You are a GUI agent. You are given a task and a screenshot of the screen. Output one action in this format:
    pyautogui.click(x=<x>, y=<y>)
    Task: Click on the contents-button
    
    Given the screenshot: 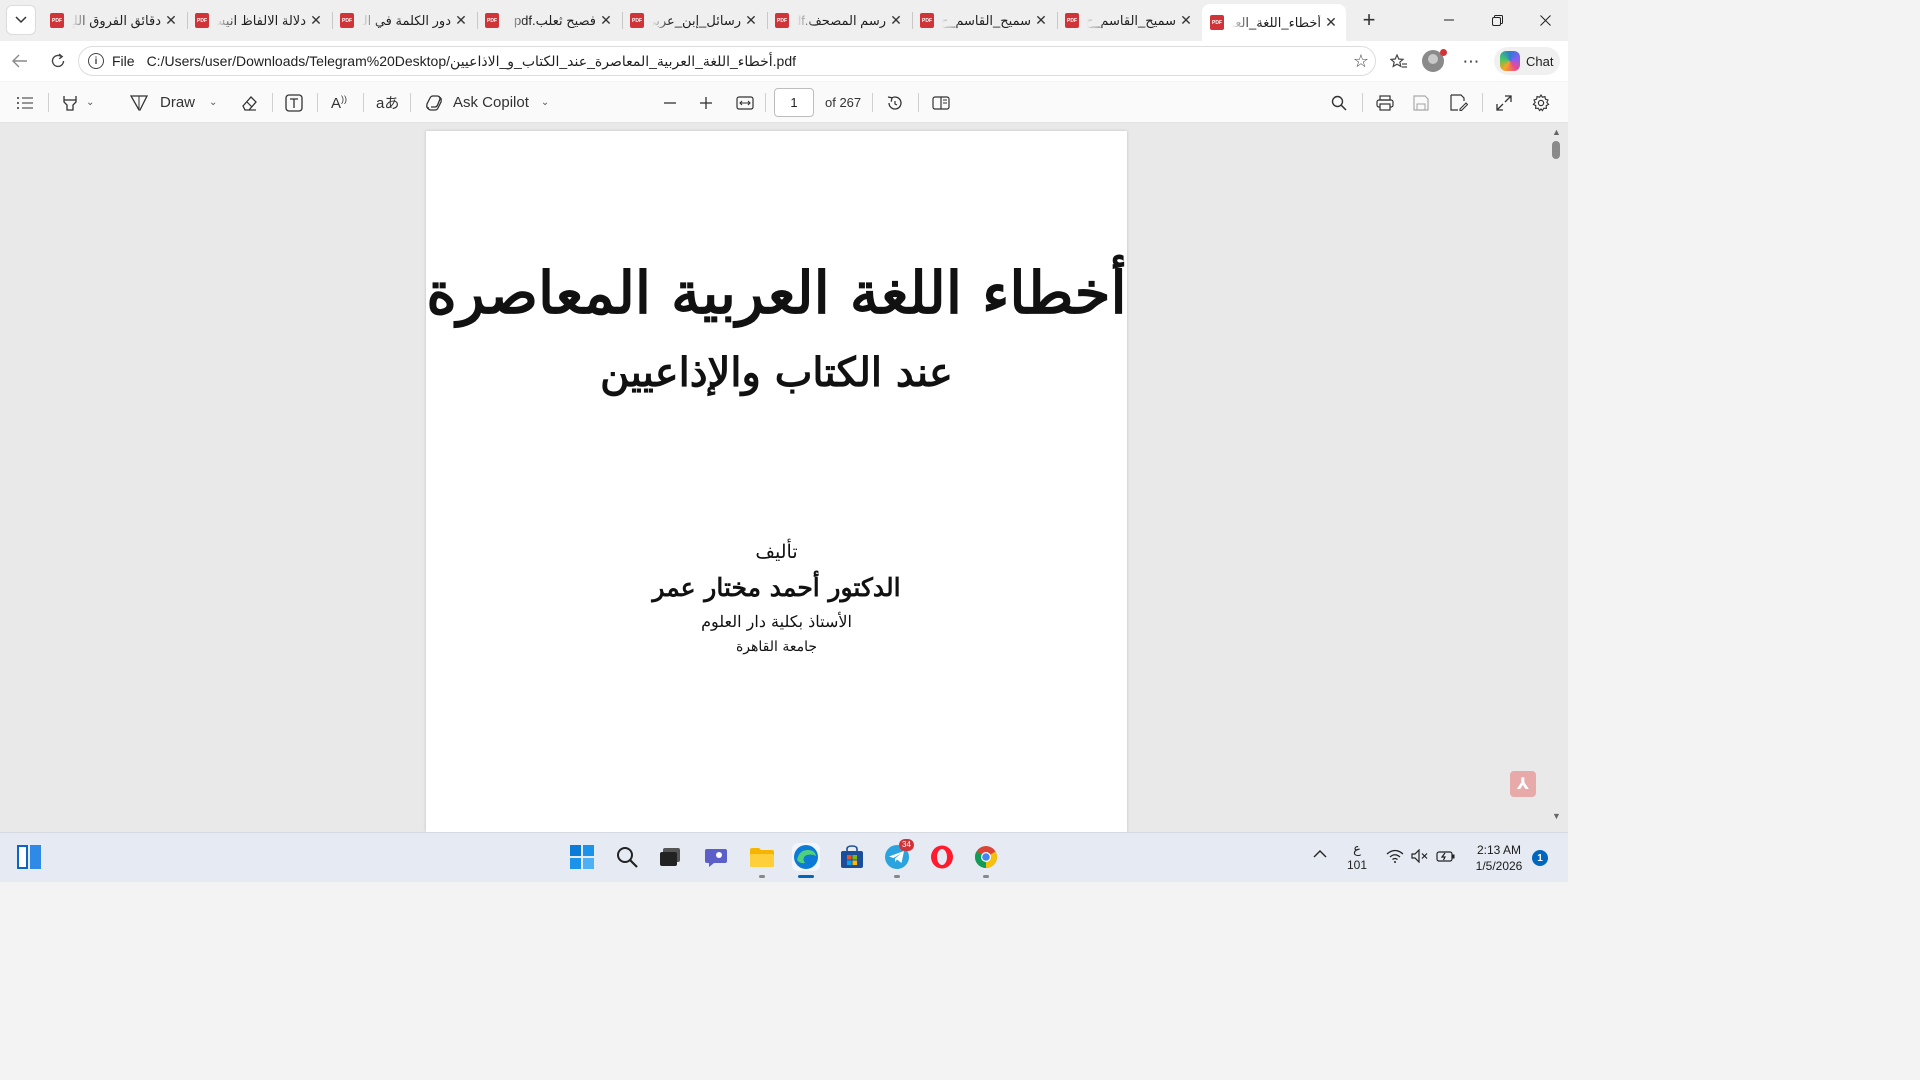 What is the action you would take?
    pyautogui.click(x=25, y=102)
    